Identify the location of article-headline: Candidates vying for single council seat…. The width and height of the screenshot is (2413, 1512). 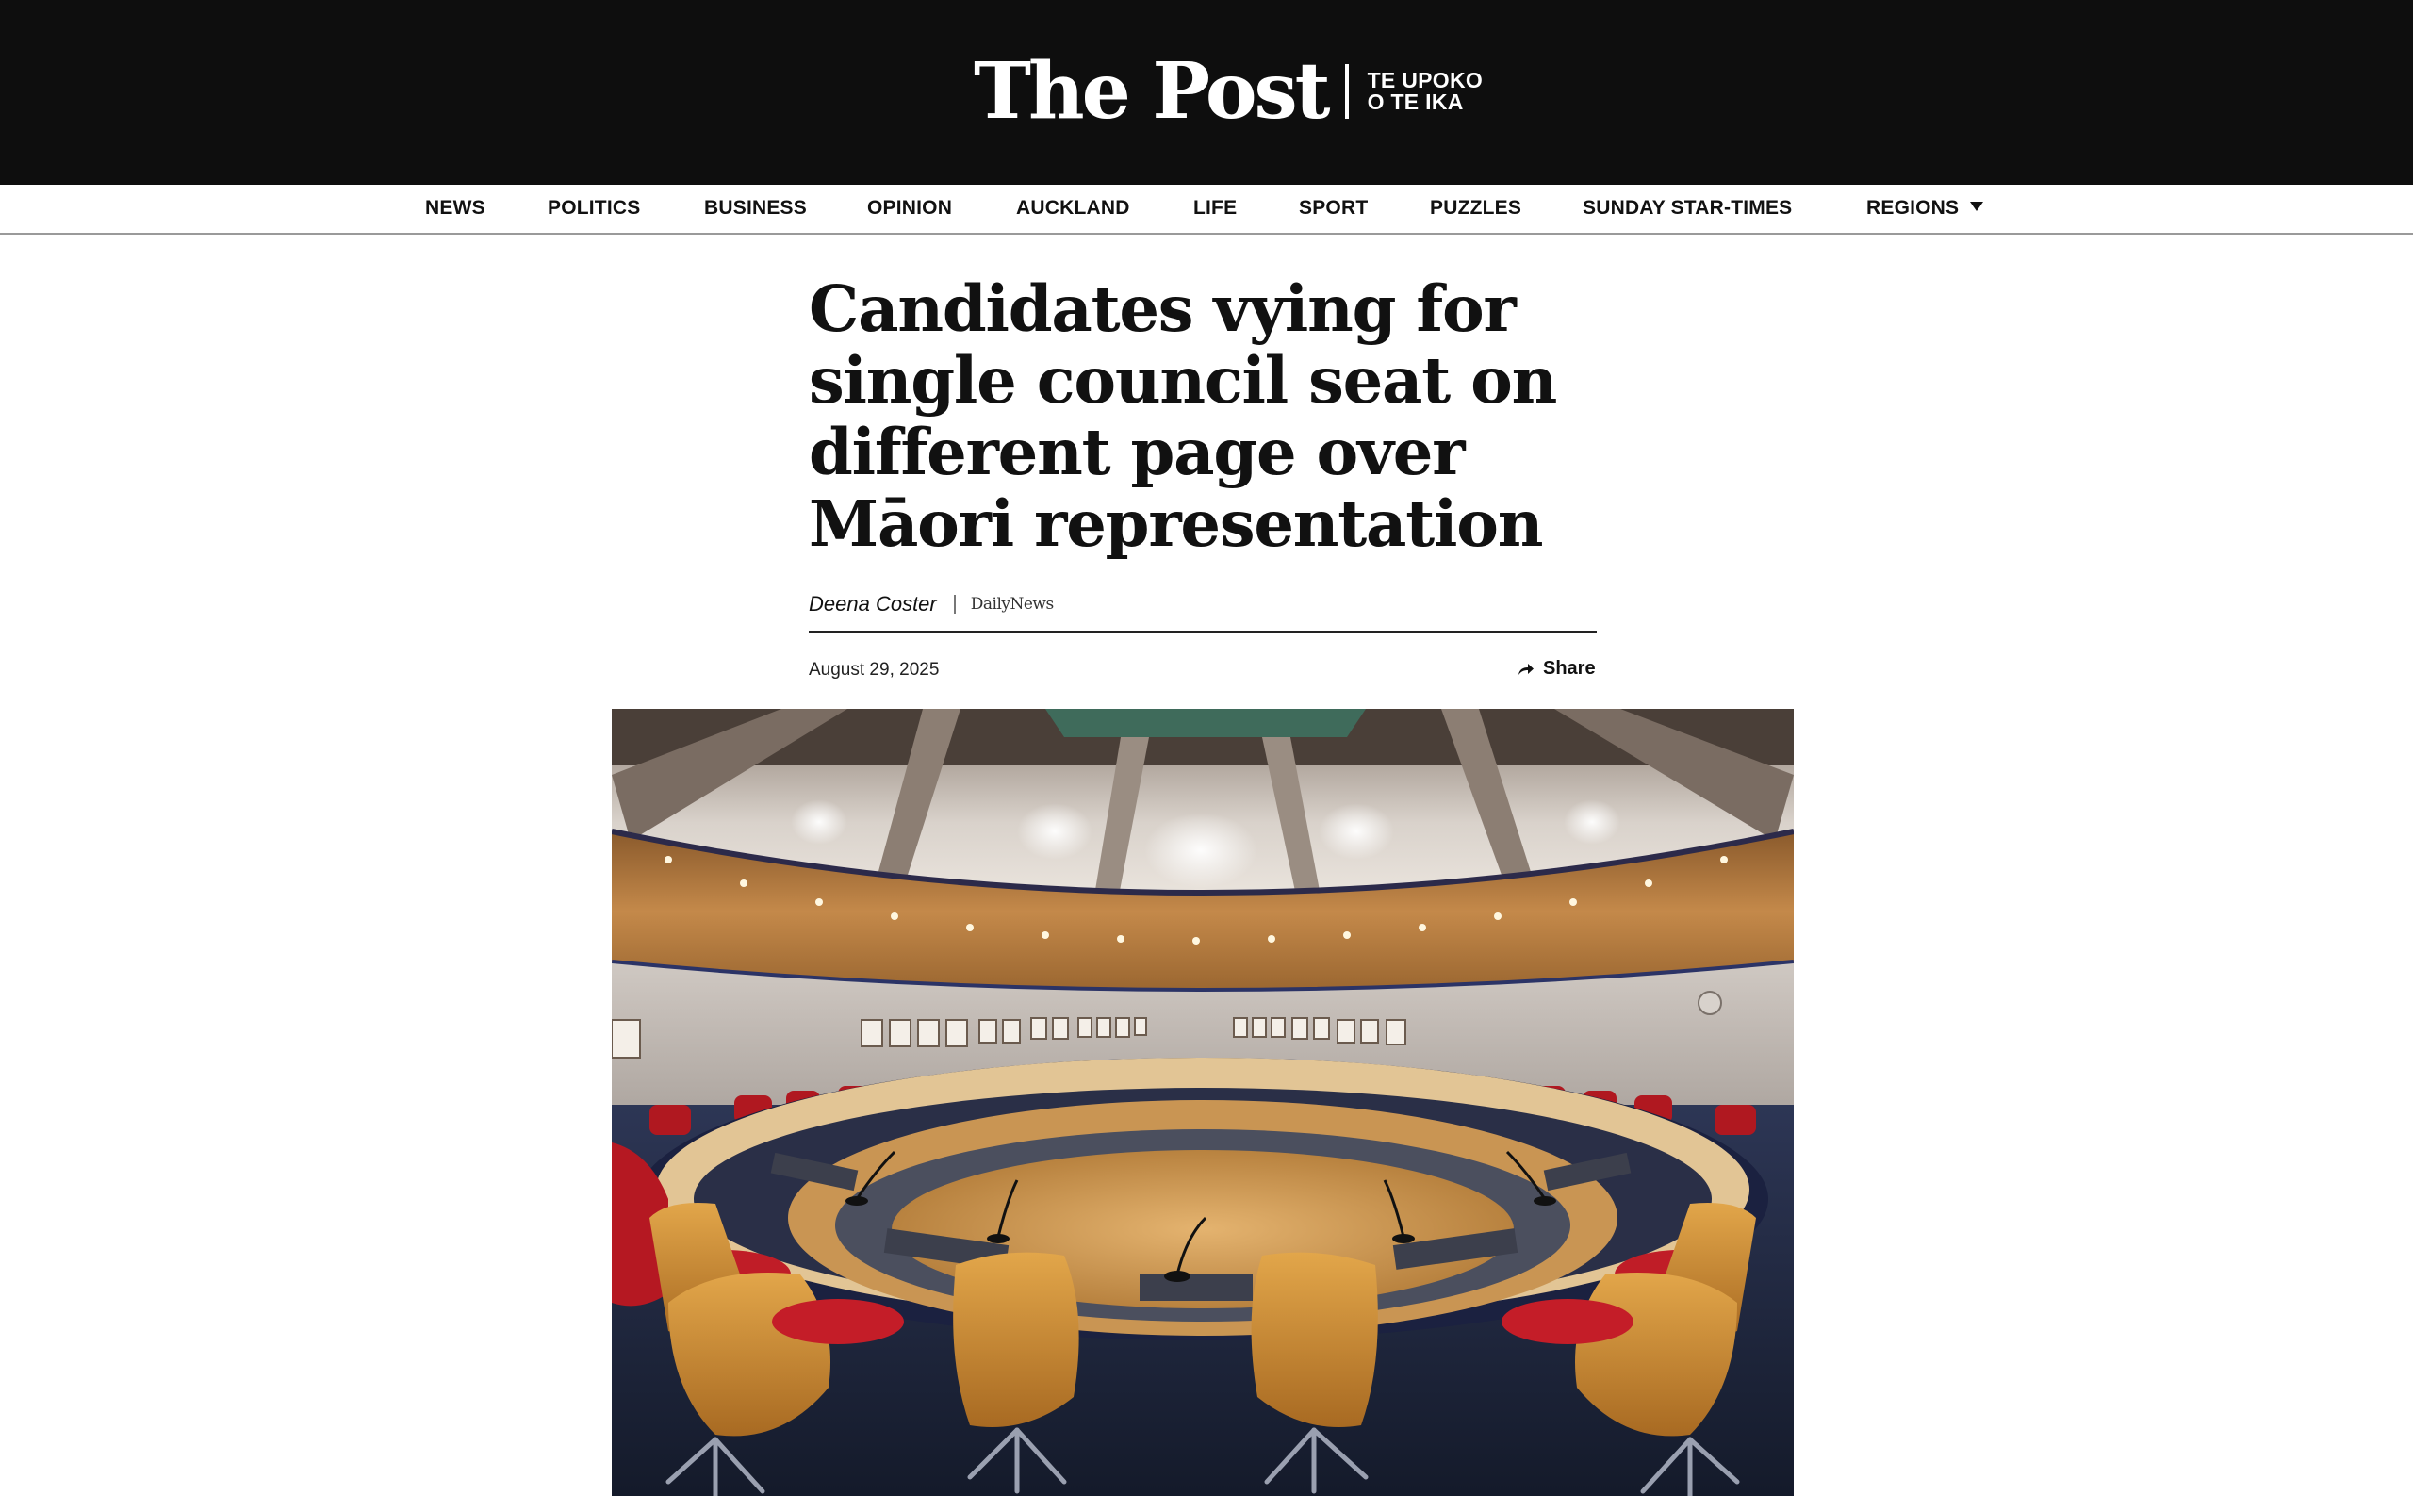
(1183, 416).